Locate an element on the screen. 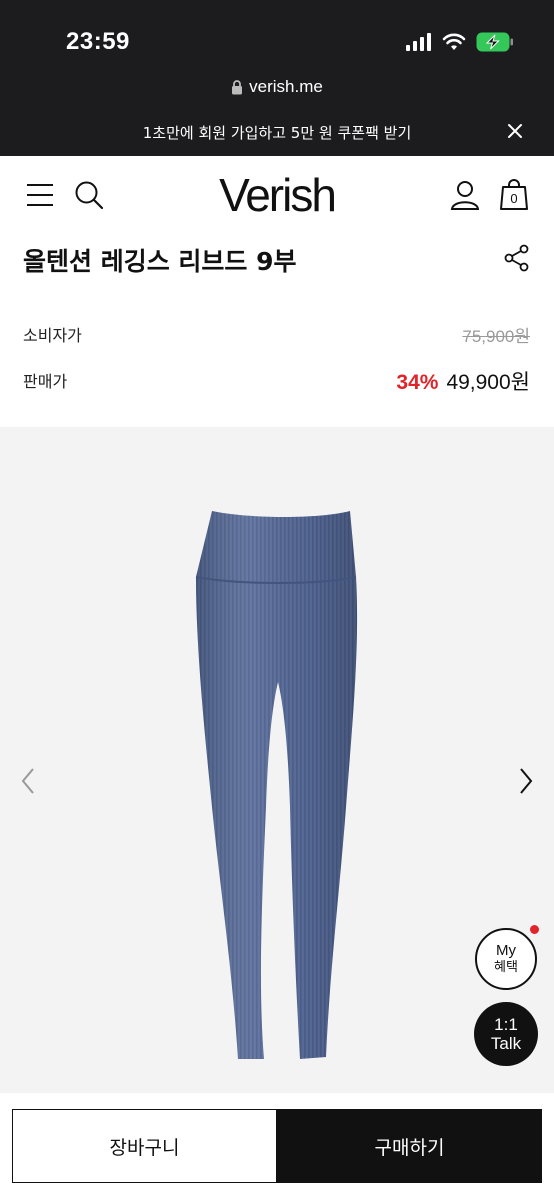 The image size is (554, 1200). notification-dot is located at coordinates (534, 929).